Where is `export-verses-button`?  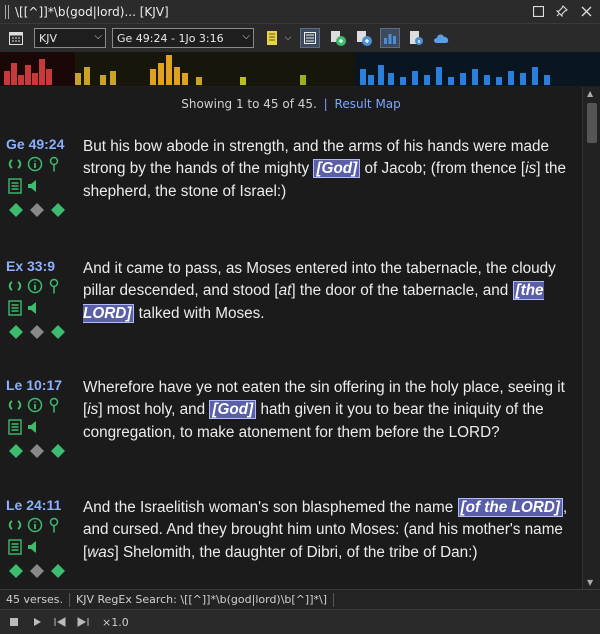 export-verses-button is located at coordinates (364, 38).